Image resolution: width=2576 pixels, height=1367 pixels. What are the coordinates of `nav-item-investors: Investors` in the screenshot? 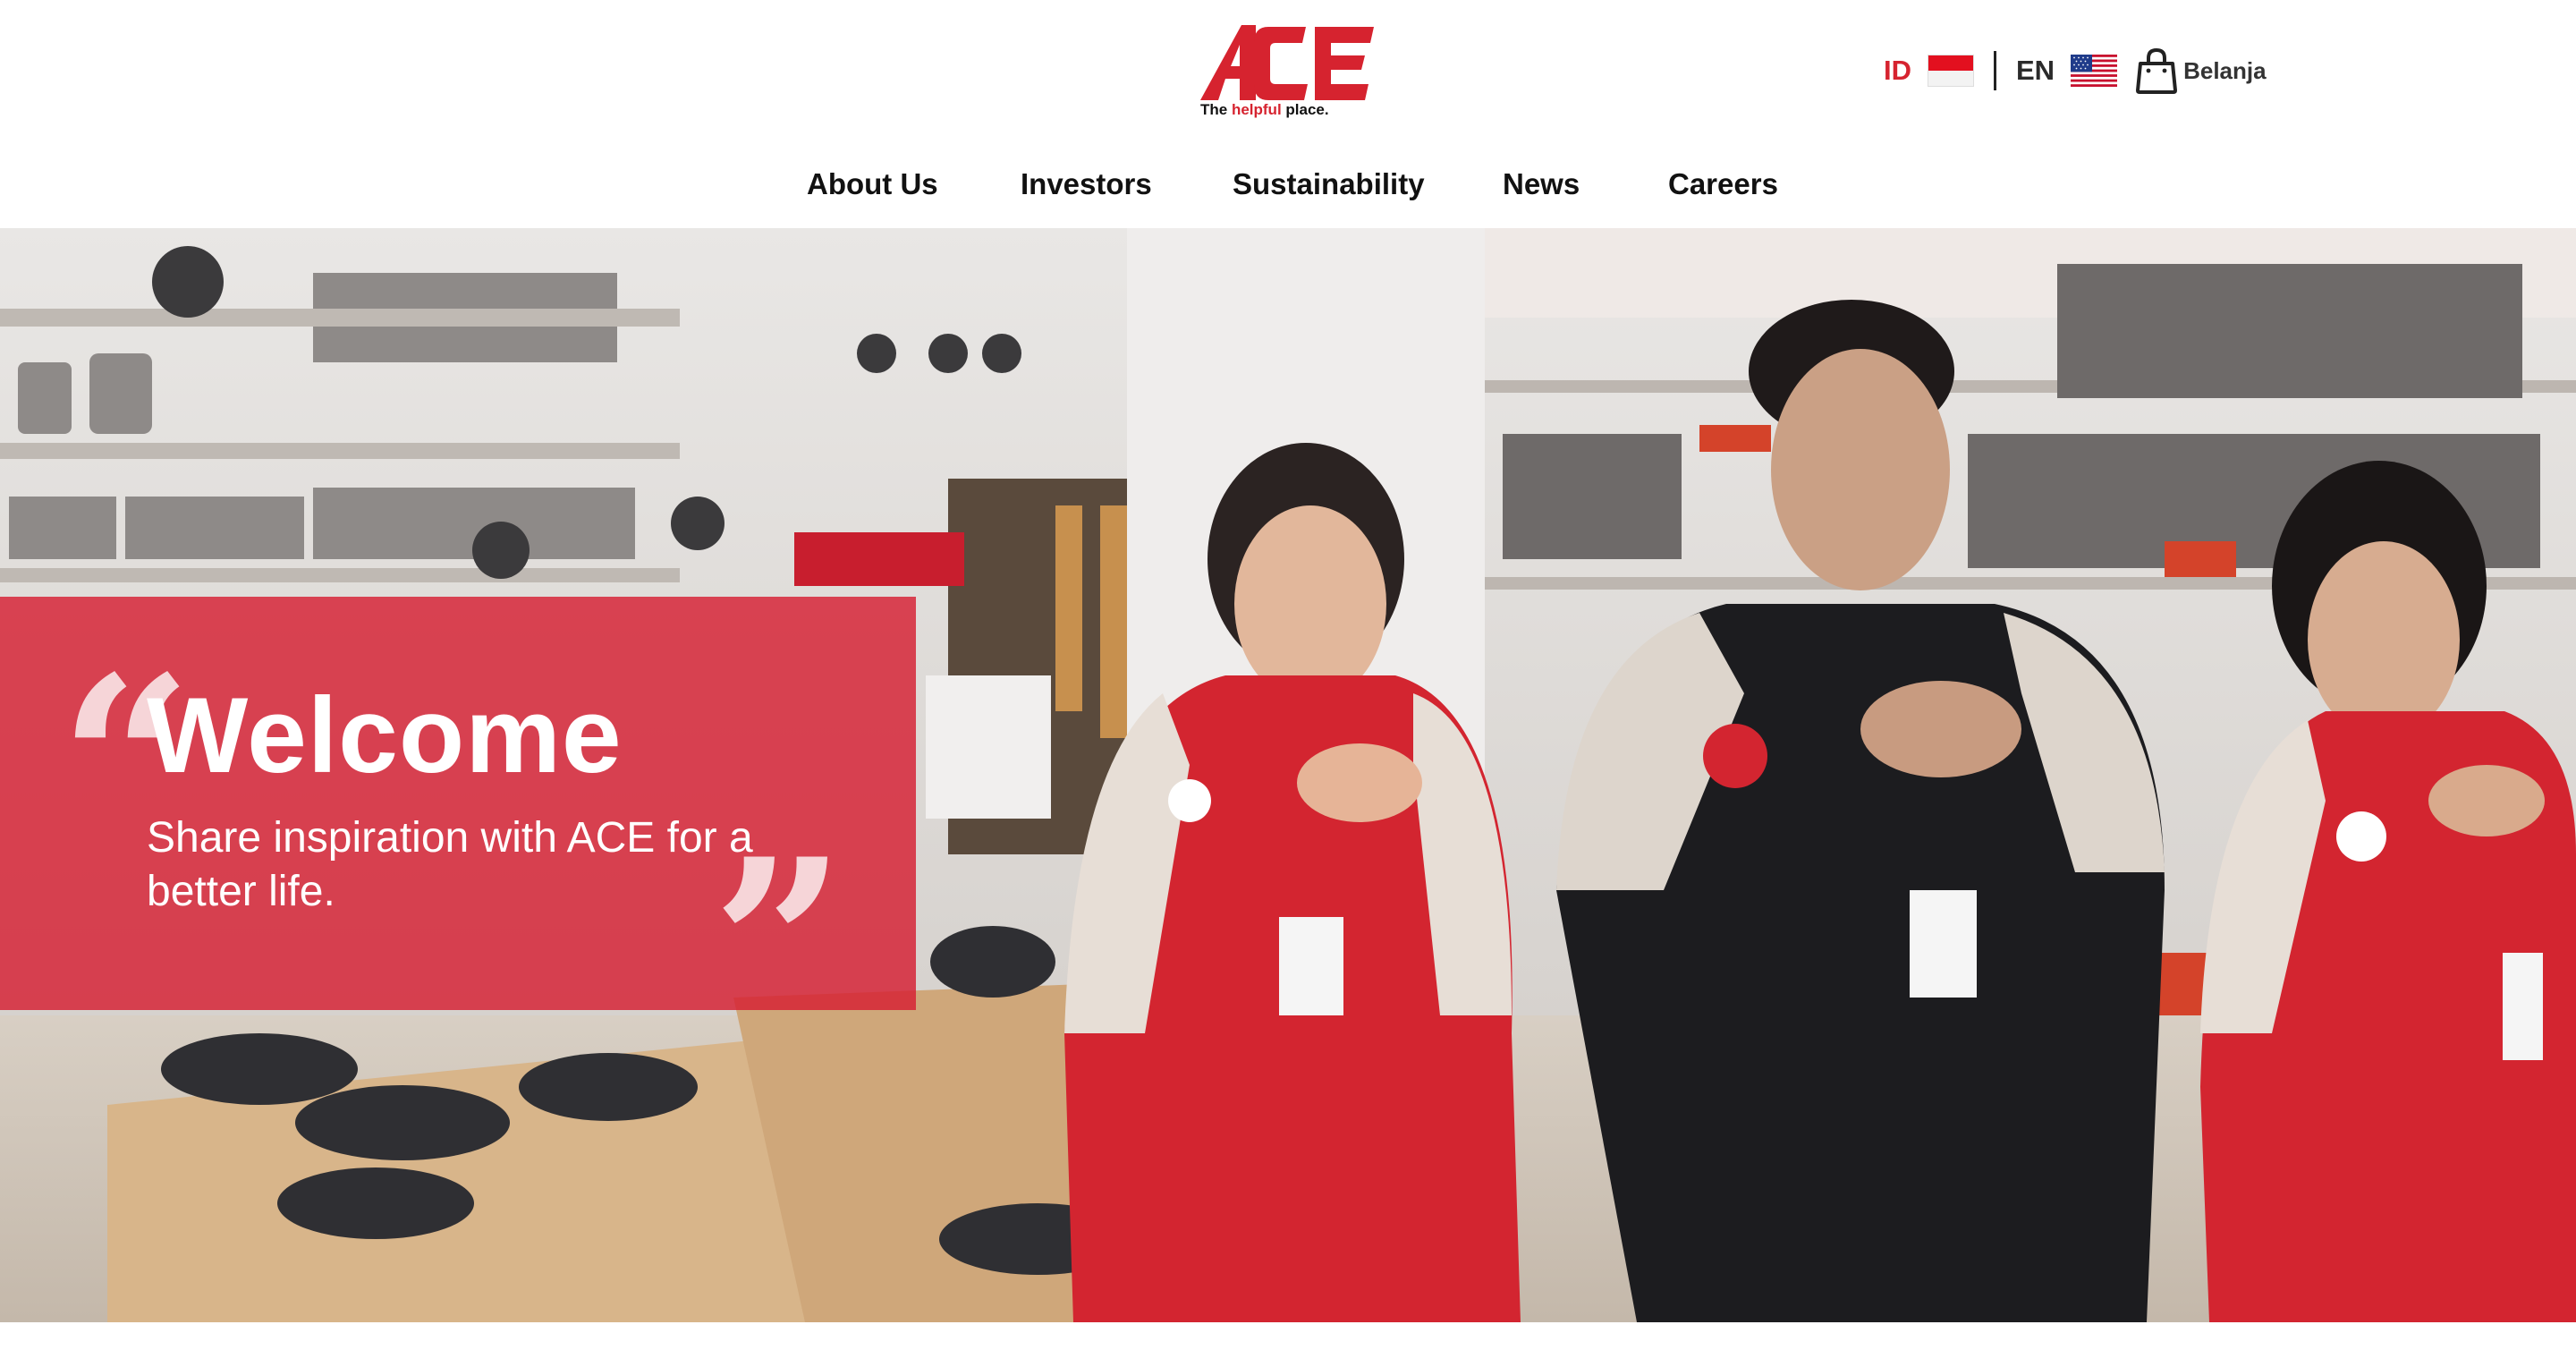 It's located at (1086, 184).